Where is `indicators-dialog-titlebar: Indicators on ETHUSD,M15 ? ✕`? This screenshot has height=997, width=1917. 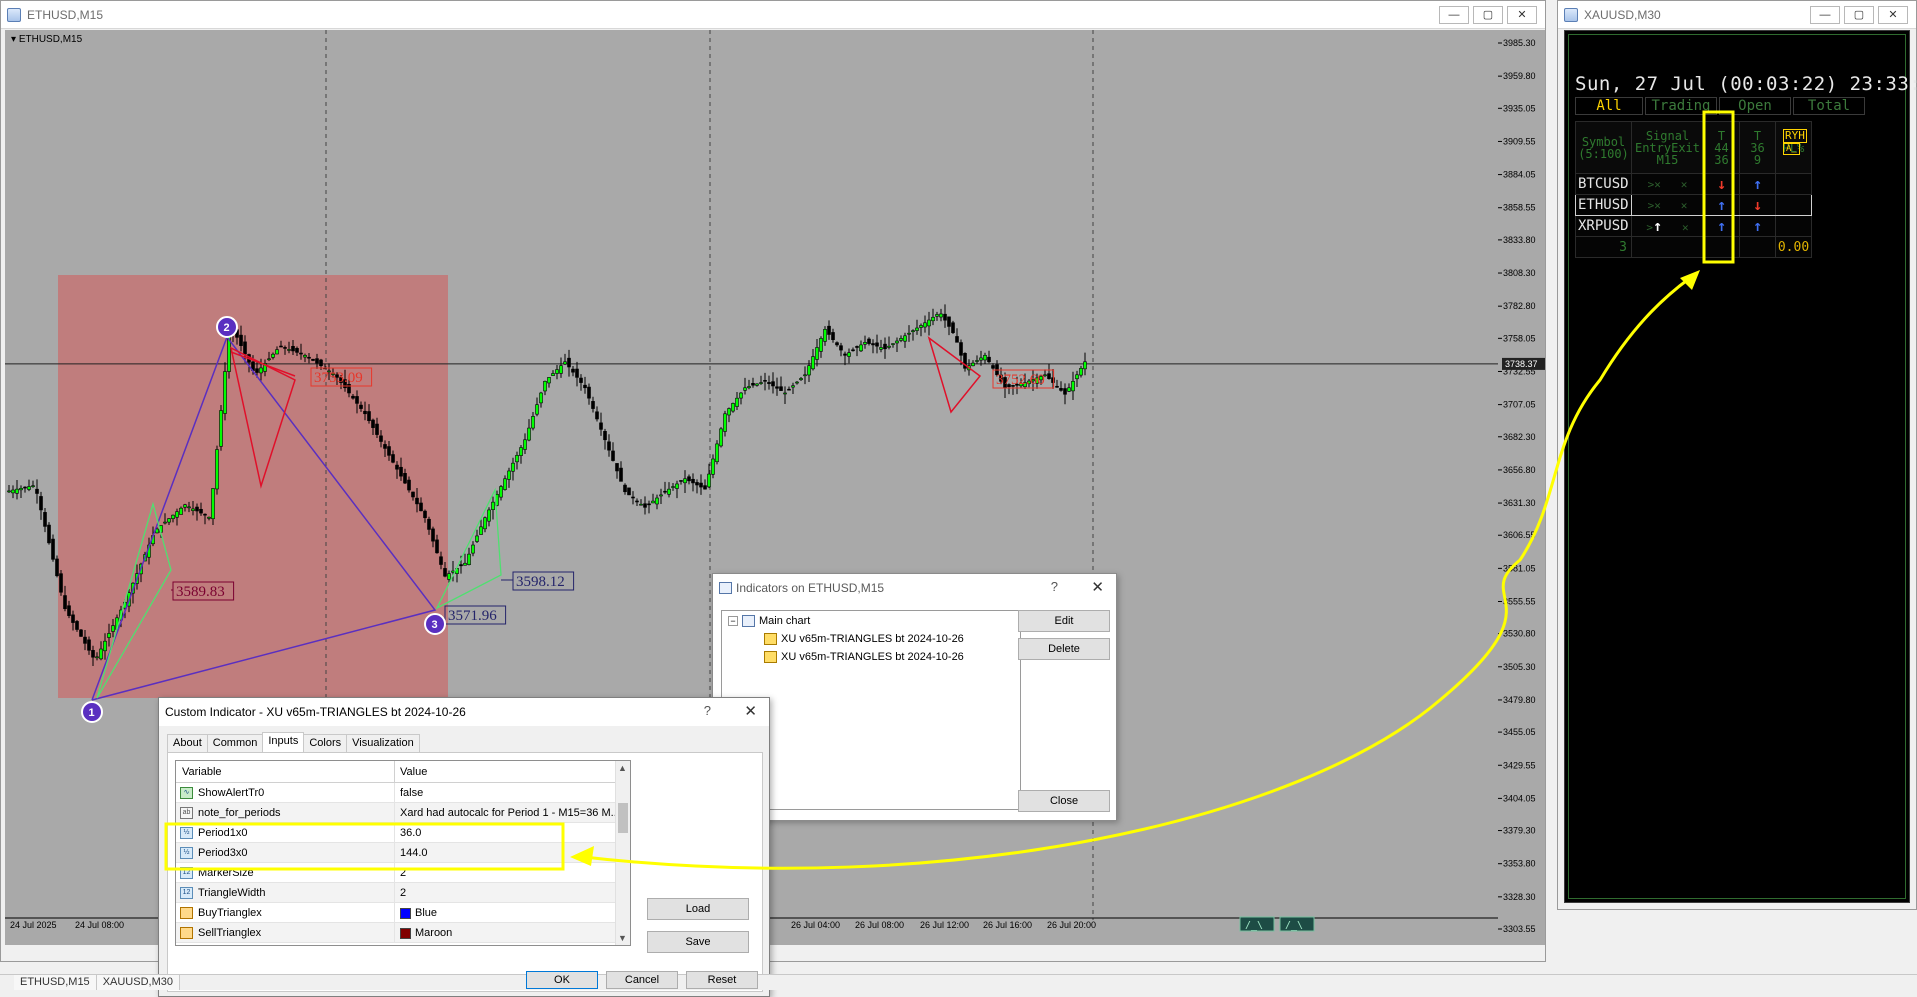 indicators-dialog-titlebar: Indicators on ETHUSD,M15 ? ✕ is located at coordinates (914, 588).